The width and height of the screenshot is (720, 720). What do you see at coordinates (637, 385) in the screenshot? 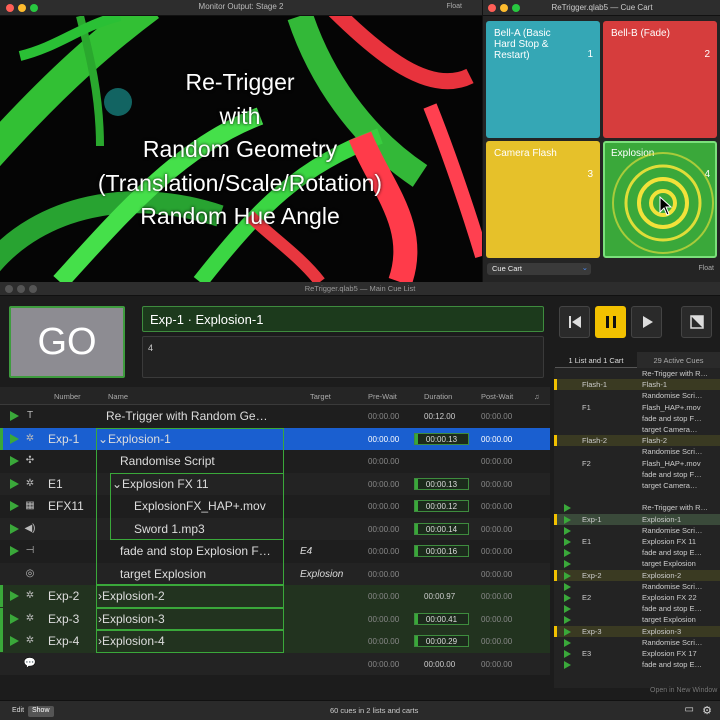
I see `active-cue-item: Flash-1 Flash-1` at bounding box center [637, 385].